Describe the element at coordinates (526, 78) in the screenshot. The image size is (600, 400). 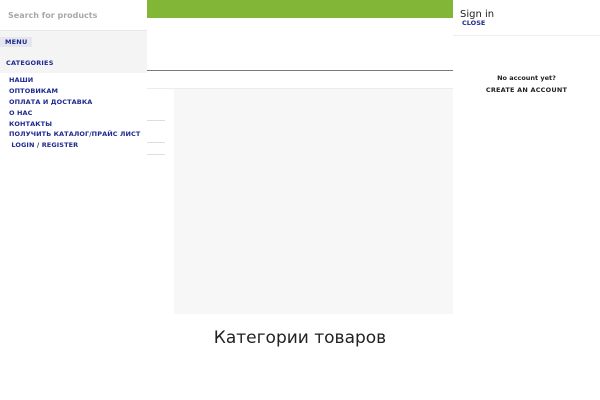
I see `no-account-text: No account yet?` at that location.